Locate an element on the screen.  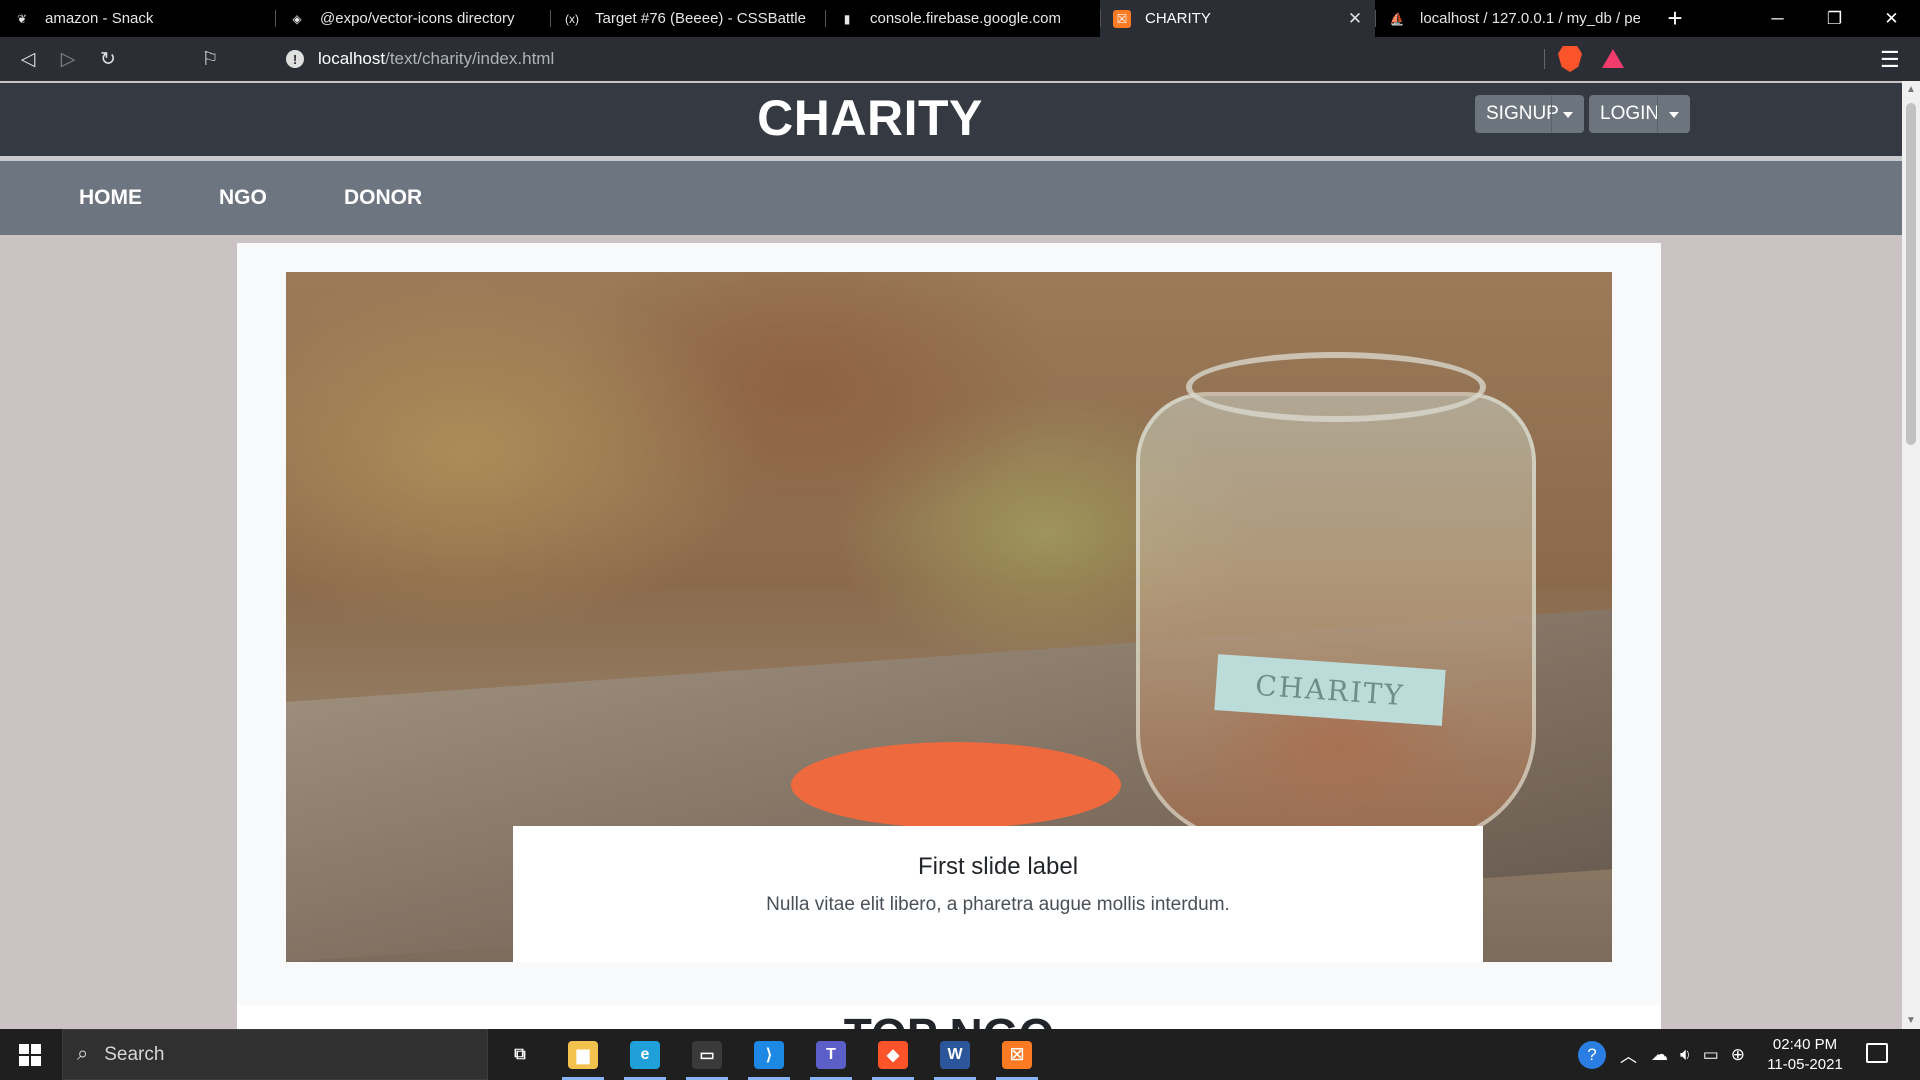
taskbar-app: ⟩ is located at coordinates (769, 1054).